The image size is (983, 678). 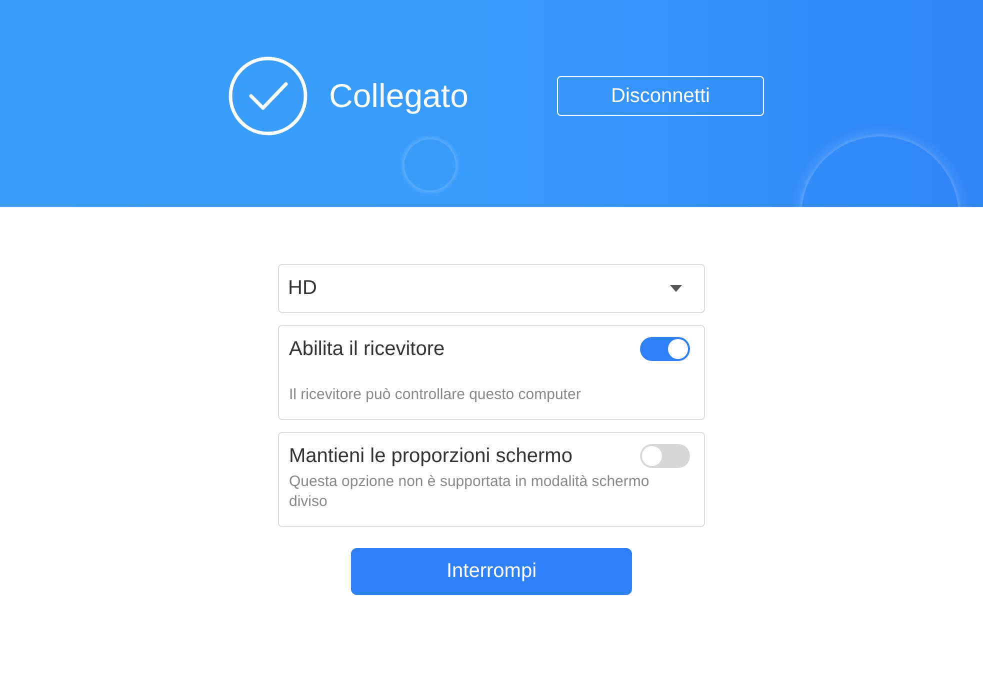 What do you see at coordinates (268, 96) in the screenshot?
I see `check-circle-icon` at bounding box center [268, 96].